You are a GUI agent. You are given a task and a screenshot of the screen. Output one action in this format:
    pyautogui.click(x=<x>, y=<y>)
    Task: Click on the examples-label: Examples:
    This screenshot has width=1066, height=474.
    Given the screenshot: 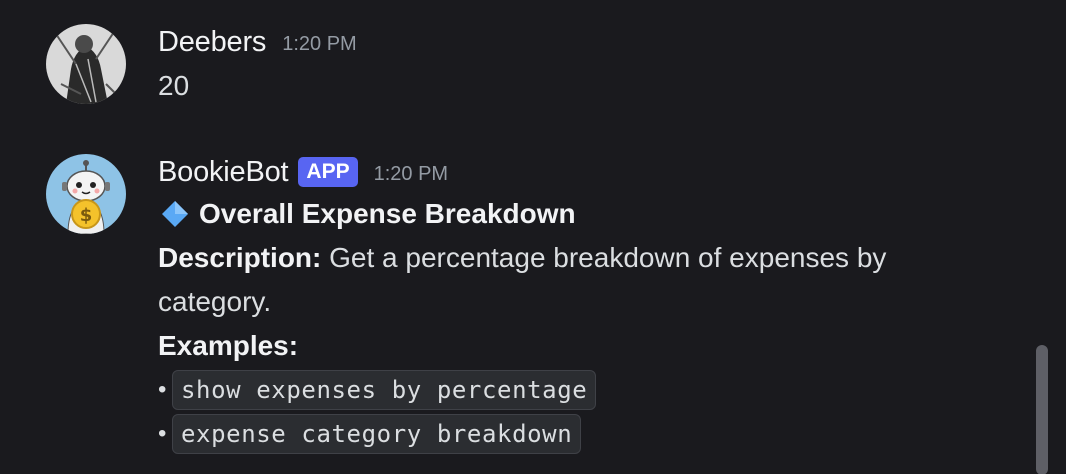 What is the action you would take?
    pyautogui.click(x=228, y=345)
    